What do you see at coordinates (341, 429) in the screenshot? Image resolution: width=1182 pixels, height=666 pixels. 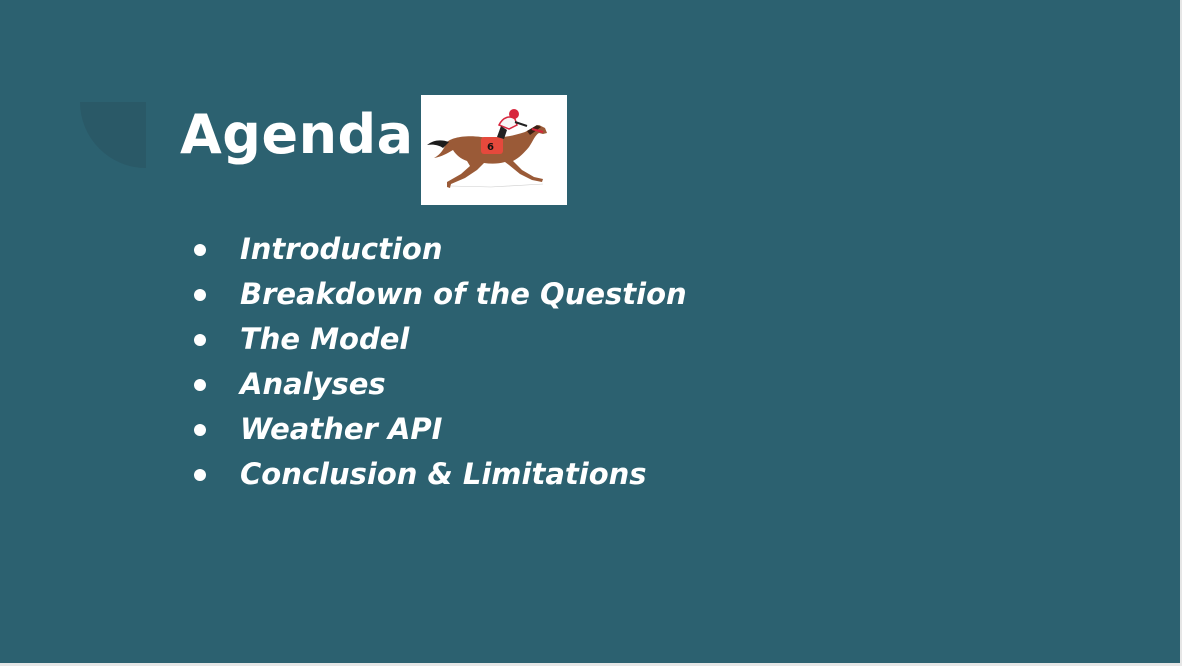 I see `agenda-item-label: Weather API` at bounding box center [341, 429].